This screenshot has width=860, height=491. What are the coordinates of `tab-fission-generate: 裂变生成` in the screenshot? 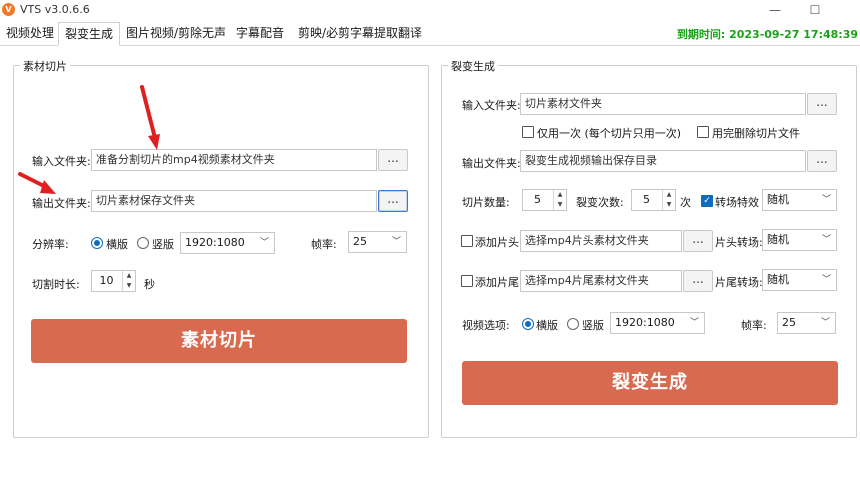 It's located at (89, 34).